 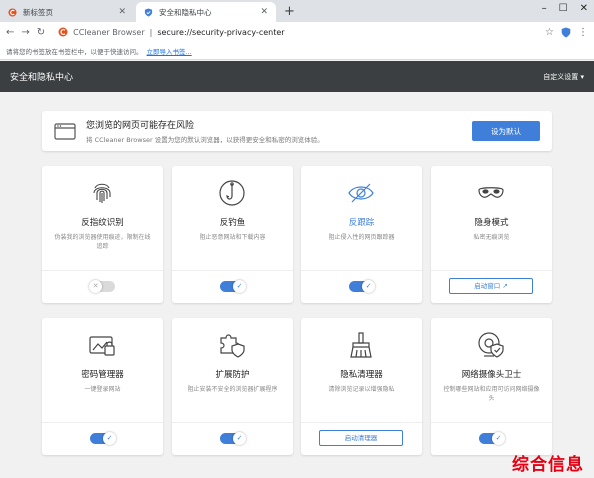 I want to click on broom-icon, so click(x=361, y=345).